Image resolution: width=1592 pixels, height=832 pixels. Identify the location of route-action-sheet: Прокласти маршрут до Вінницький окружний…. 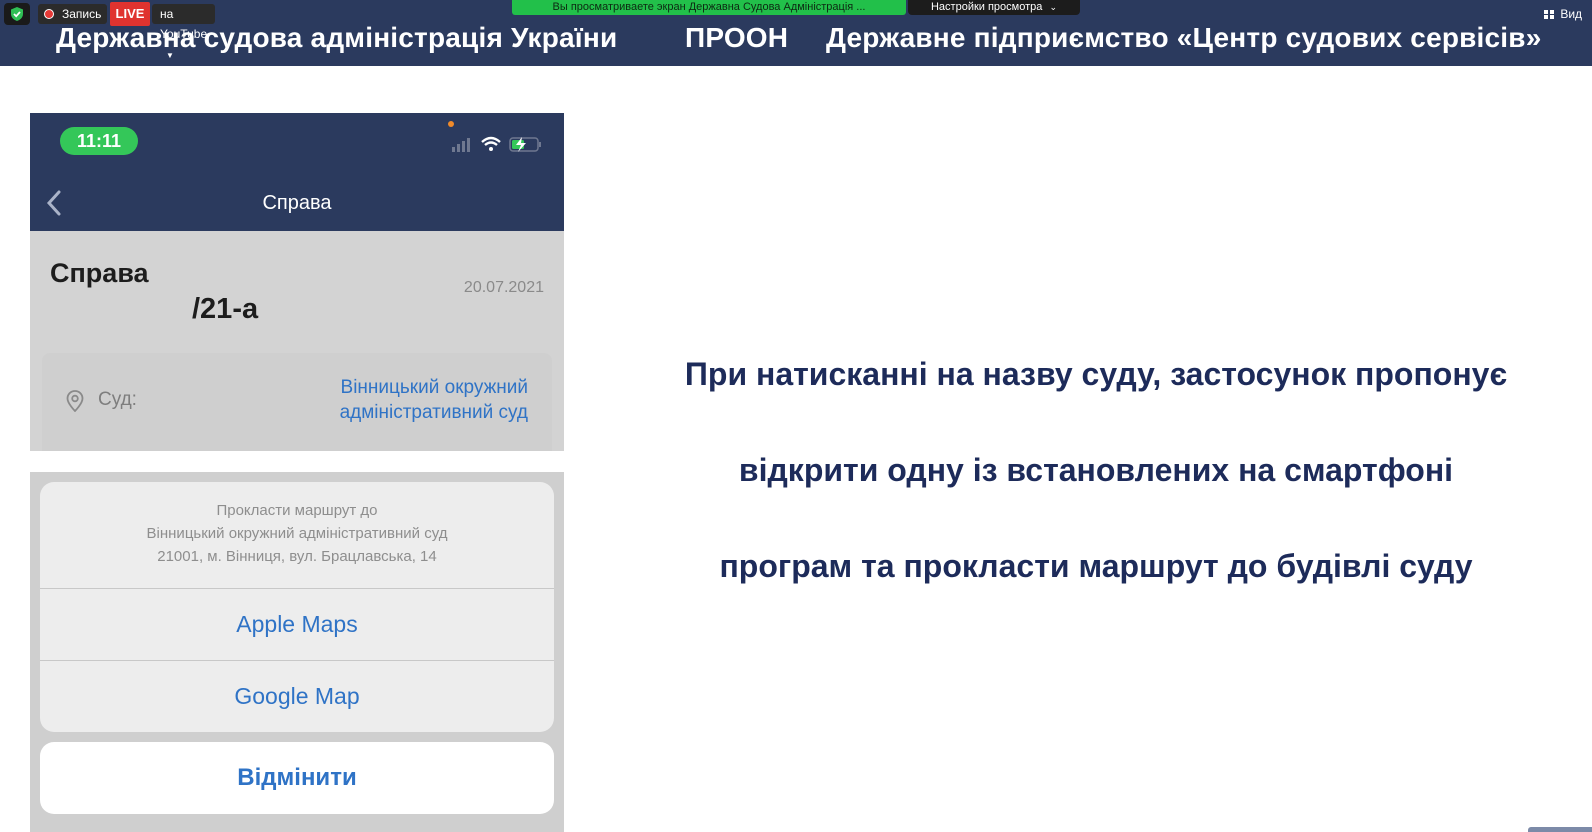
(297, 607).